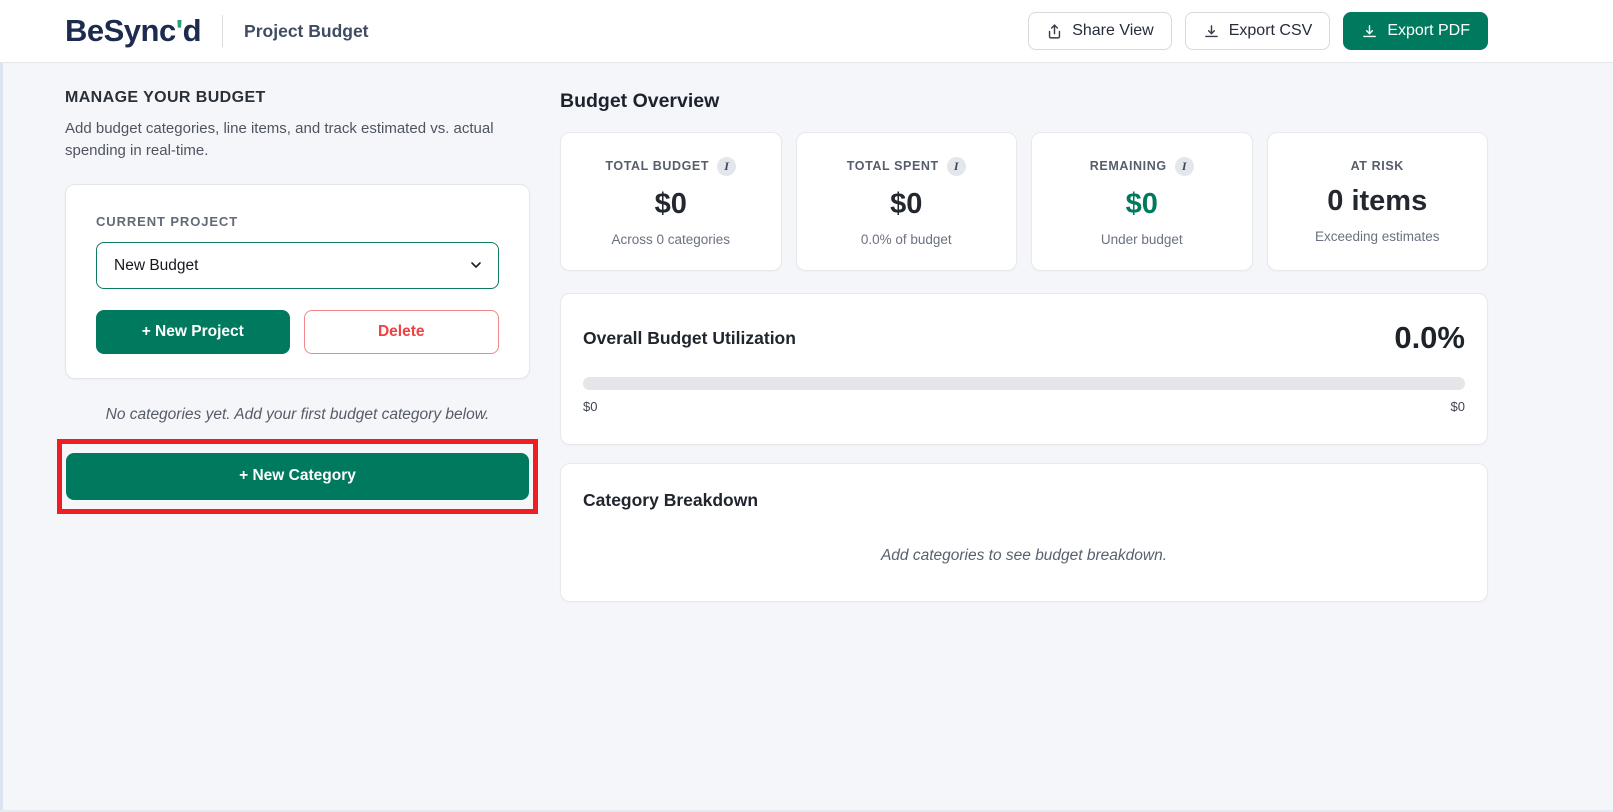 The image size is (1613, 812). Describe the element at coordinates (657, 166) in the screenshot. I see `stat-label: TOTAL BUDGET` at that location.